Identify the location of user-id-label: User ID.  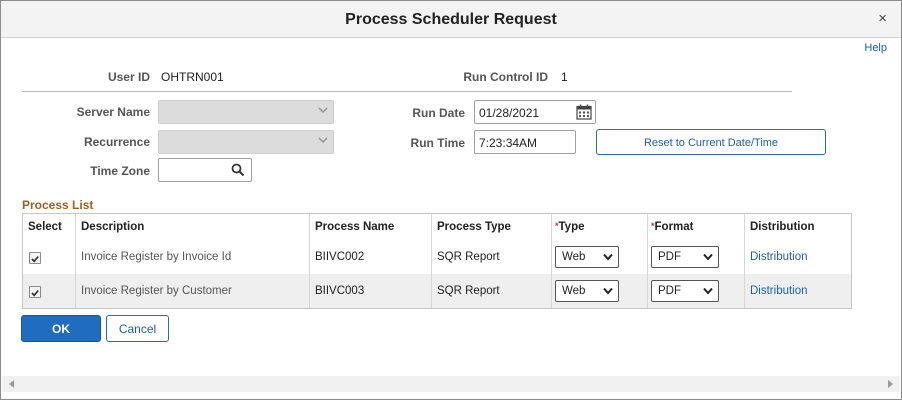
(128, 77).